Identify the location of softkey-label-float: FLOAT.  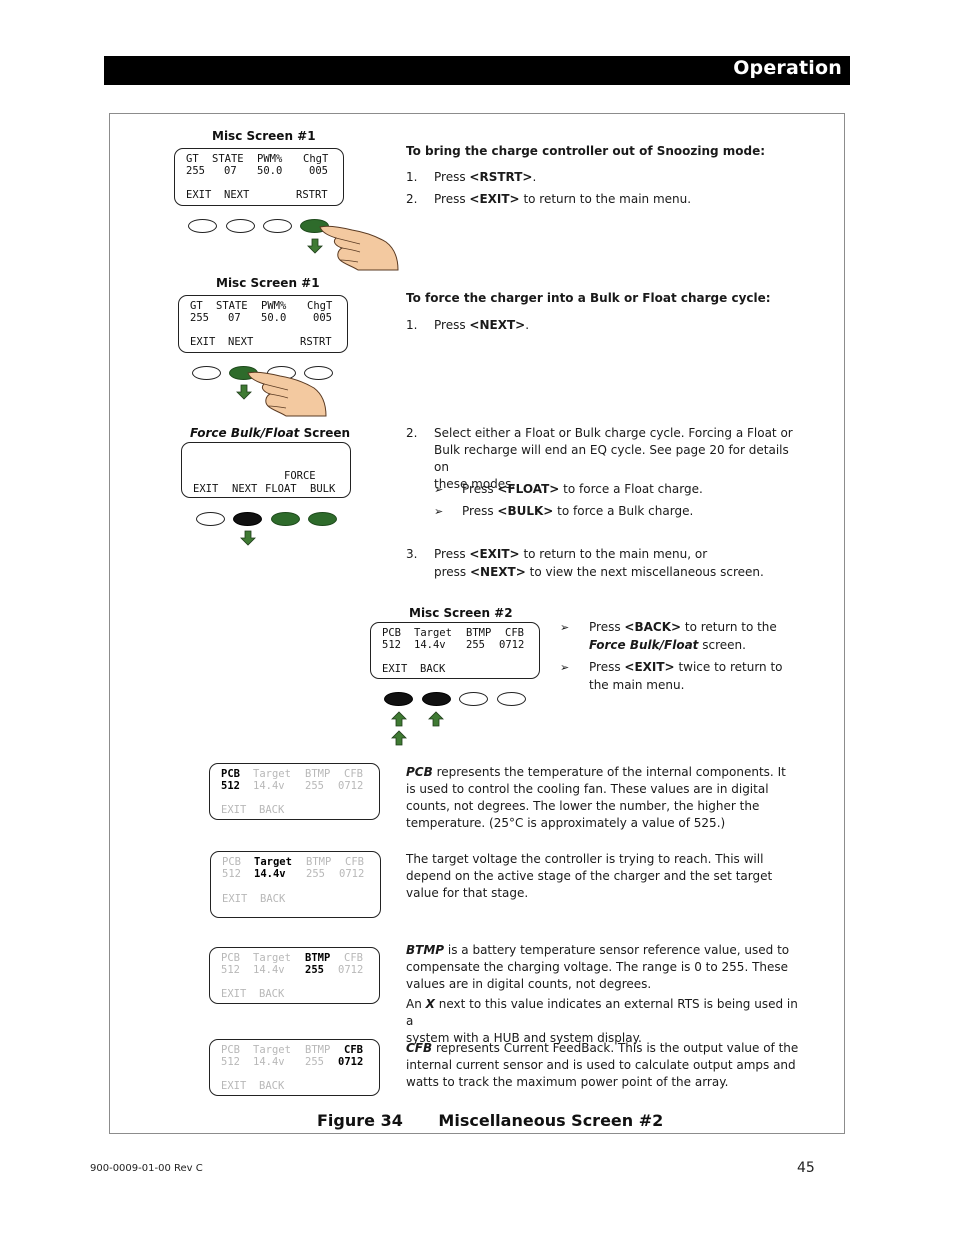
(281, 489).